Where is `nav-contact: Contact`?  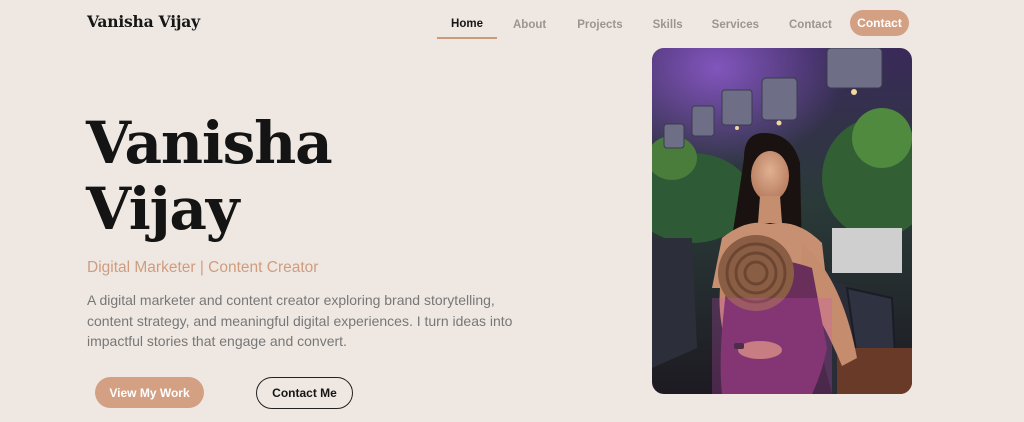 nav-contact: Contact is located at coordinates (810, 25).